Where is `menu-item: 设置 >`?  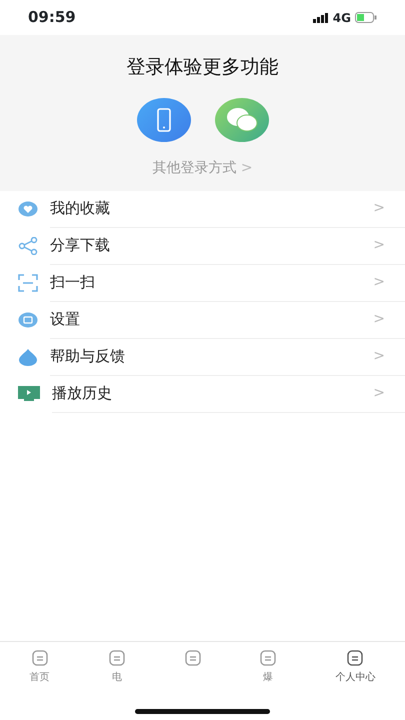
menu-item: 设置 > is located at coordinates (202, 320).